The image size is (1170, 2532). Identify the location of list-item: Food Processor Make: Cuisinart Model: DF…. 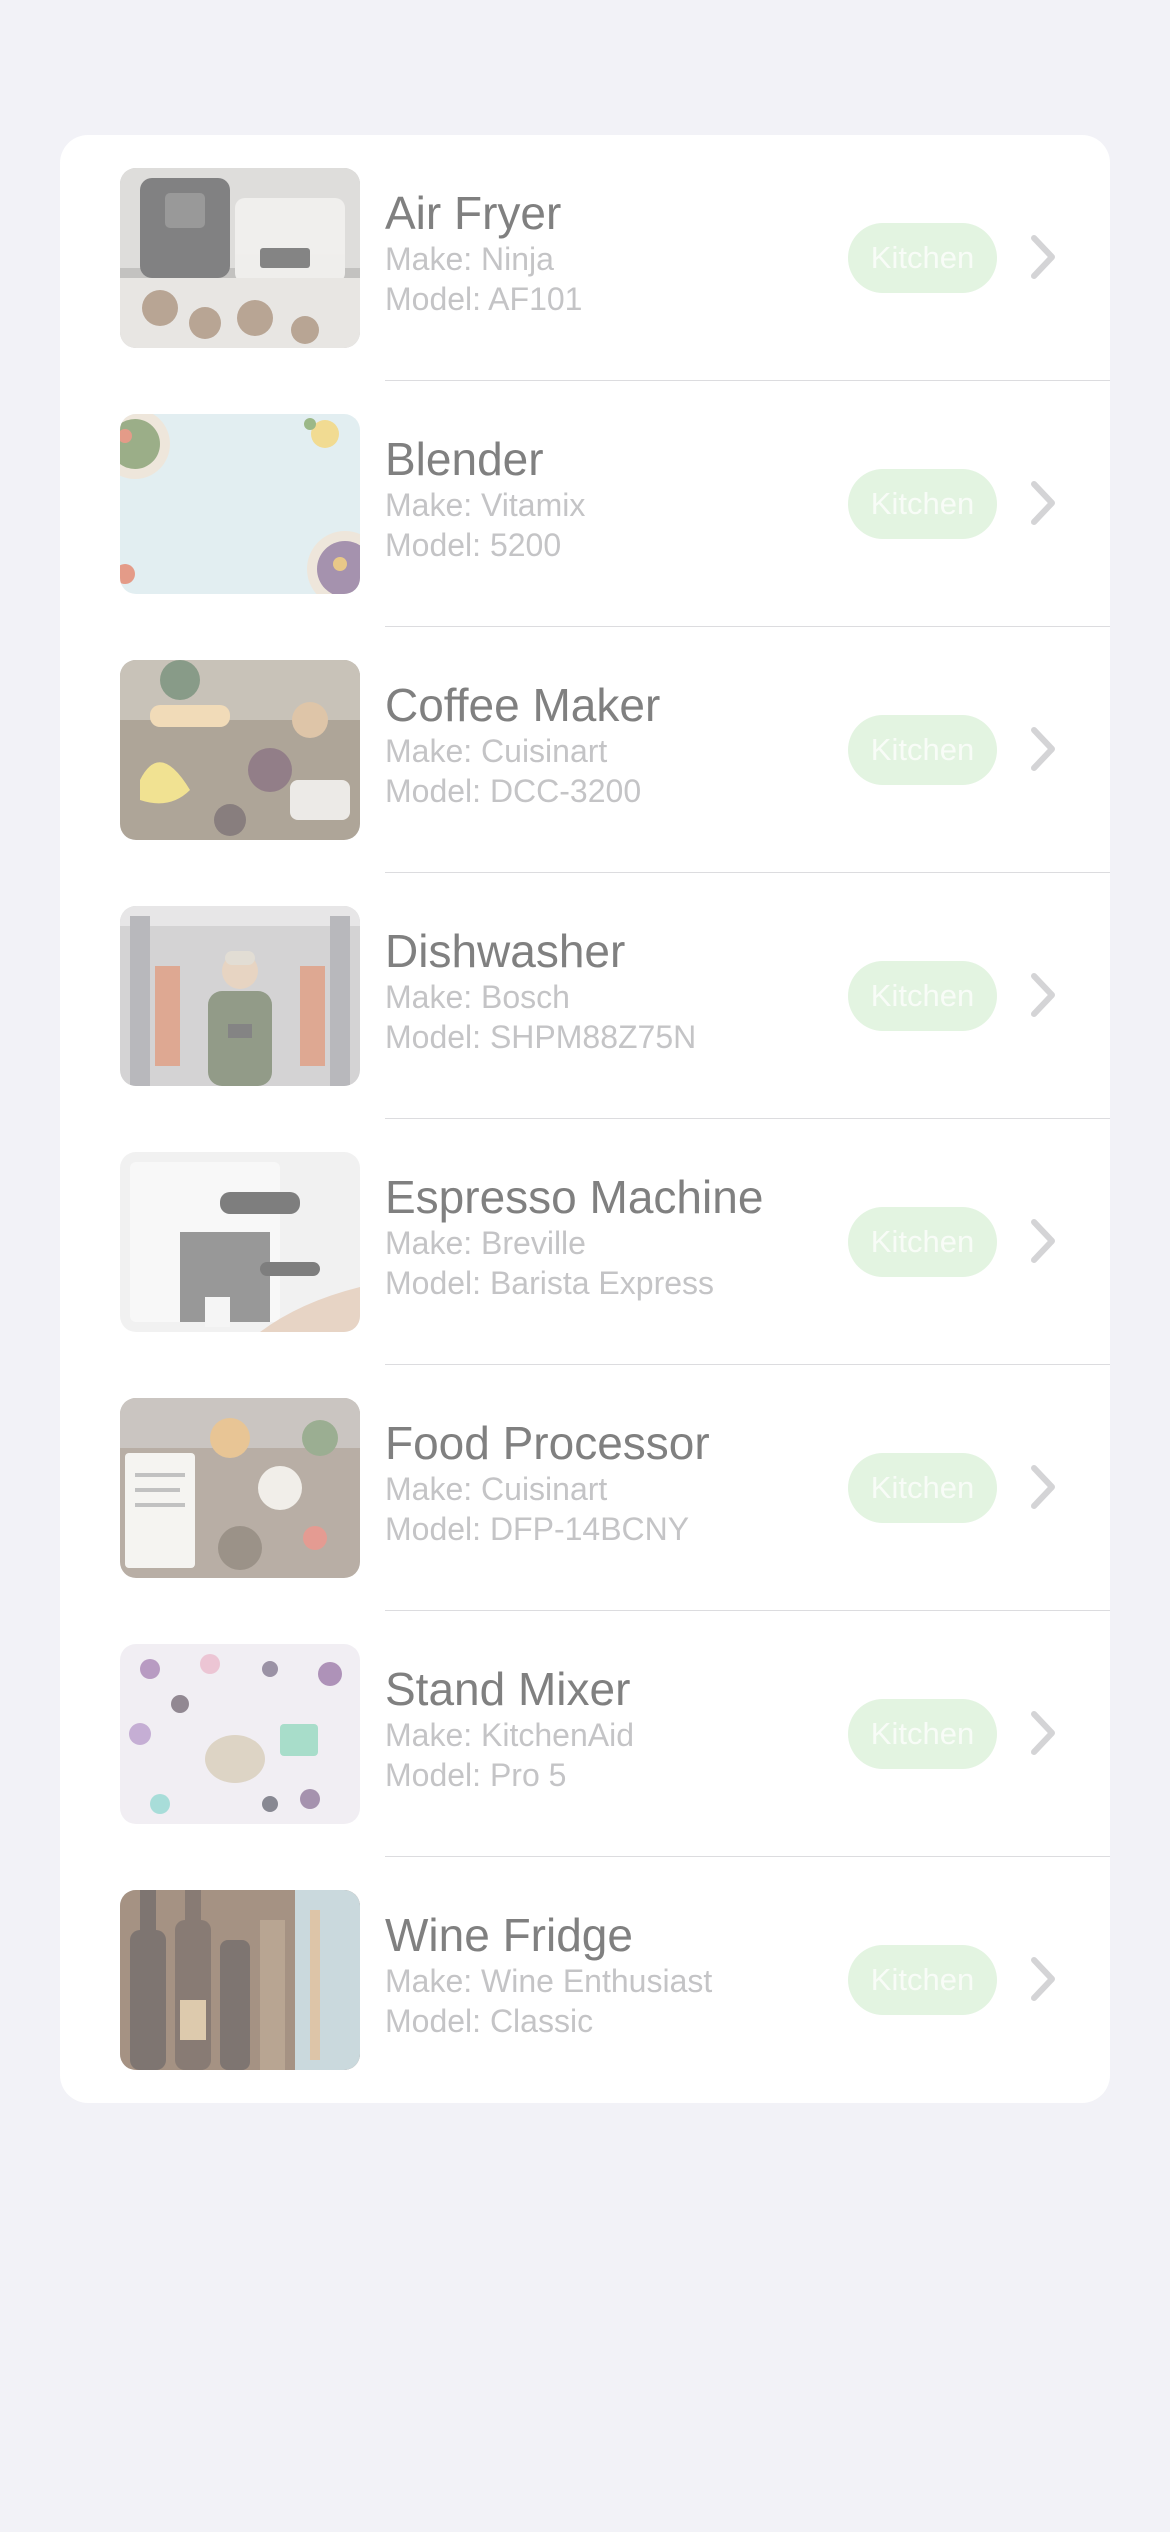
(585, 1488).